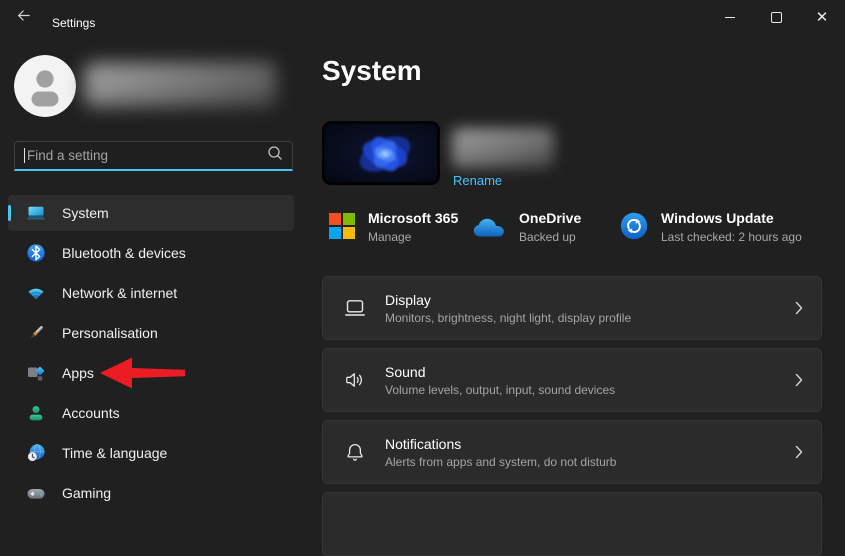 The height and width of the screenshot is (556, 845). Describe the element at coordinates (78, 373) in the screenshot. I see `sidebar-item-label: Apps` at that location.